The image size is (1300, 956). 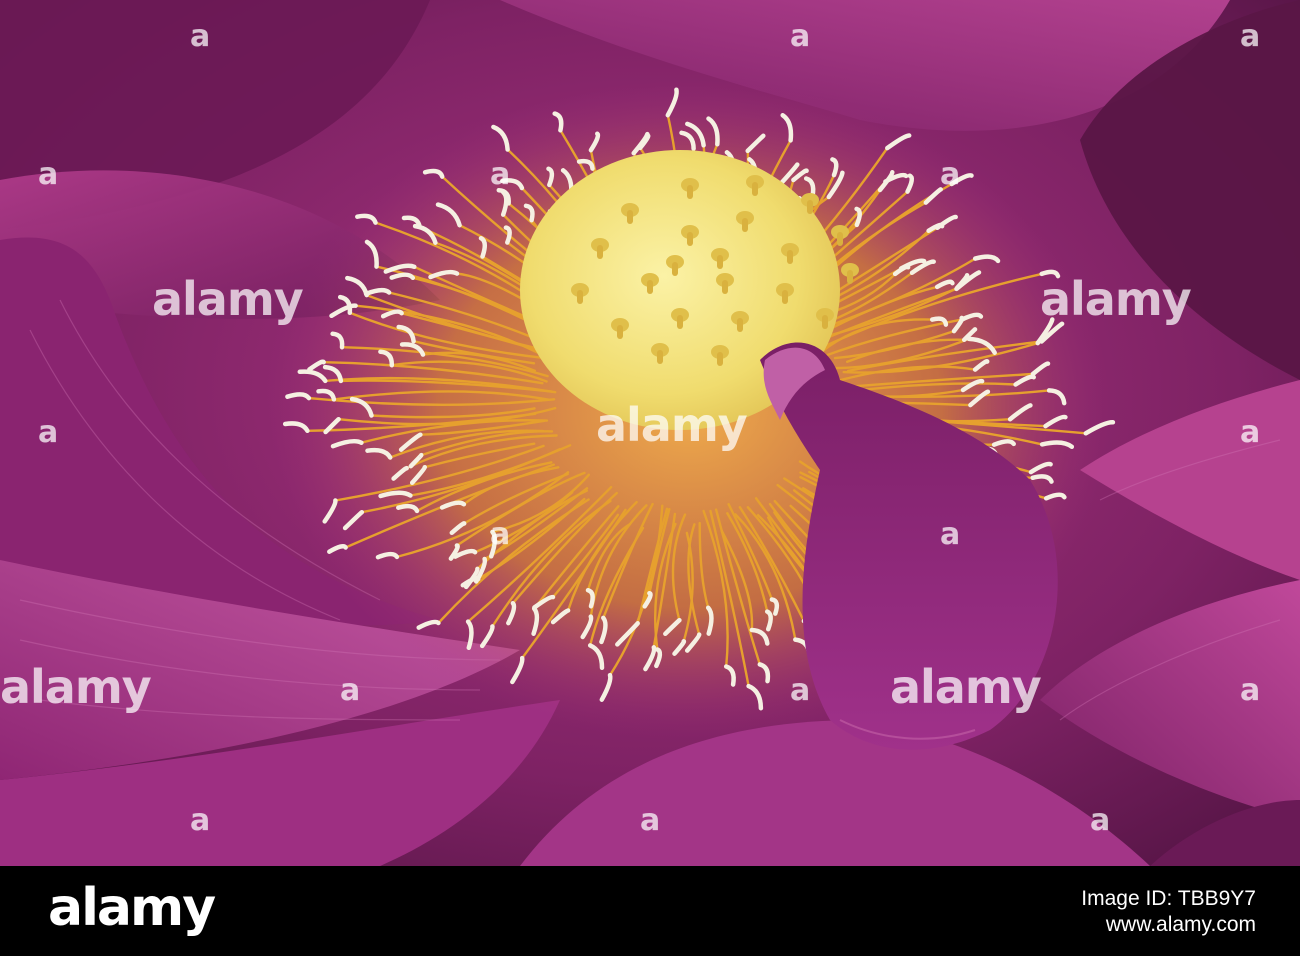 What do you see at coordinates (1216, 898) in the screenshot?
I see `image-id-value: TBB9Y7` at bounding box center [1216, 898].